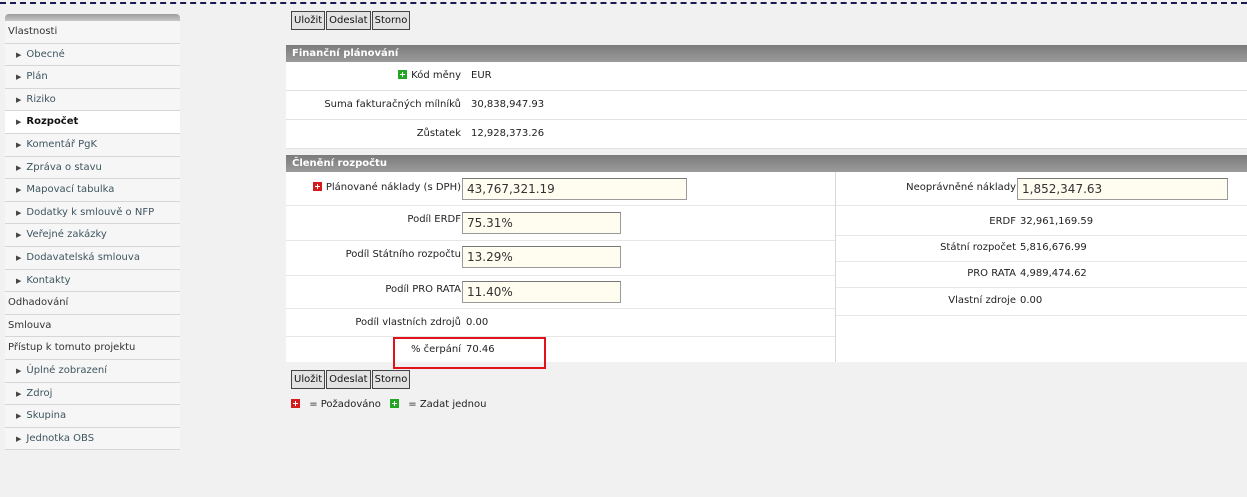 This screenshot has width=1247, height=497. I want to click on legend: = Požadováno = Zadat jednou, so click(391, 404).